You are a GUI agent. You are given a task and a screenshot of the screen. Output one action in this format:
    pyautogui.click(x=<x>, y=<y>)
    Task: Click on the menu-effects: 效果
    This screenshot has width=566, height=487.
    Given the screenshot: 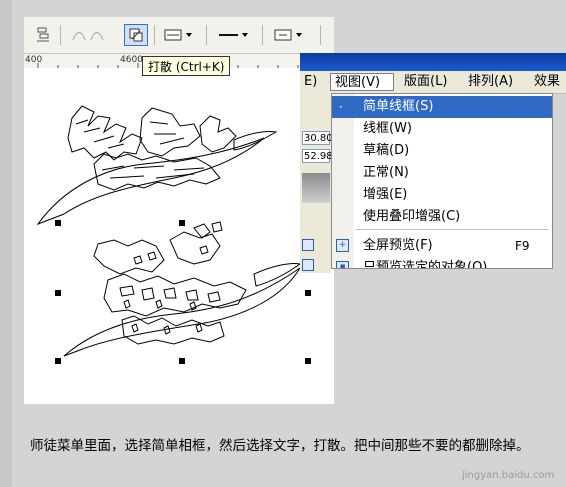 What is the action you would take?
    pyautogui.click(x=547, y=82)
    